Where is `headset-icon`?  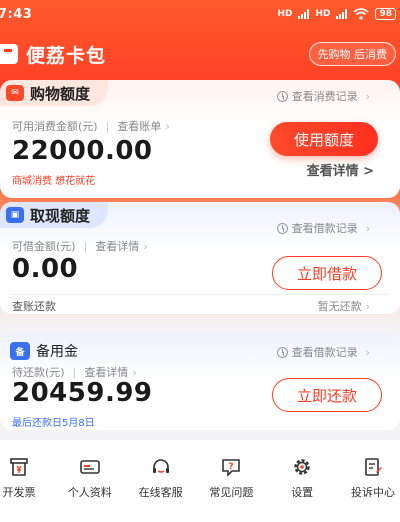 headset-icon is located at coordinates (160, 466).